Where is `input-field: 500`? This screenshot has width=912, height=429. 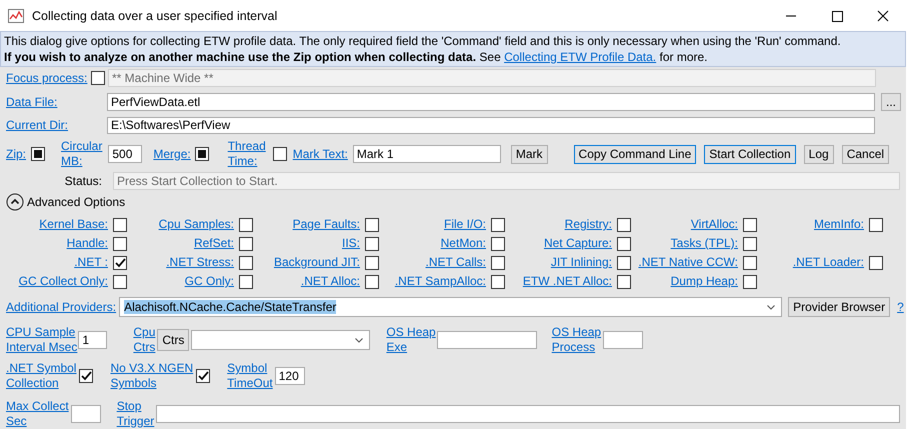 input-field: 500 is located at coordinates (125, 154).